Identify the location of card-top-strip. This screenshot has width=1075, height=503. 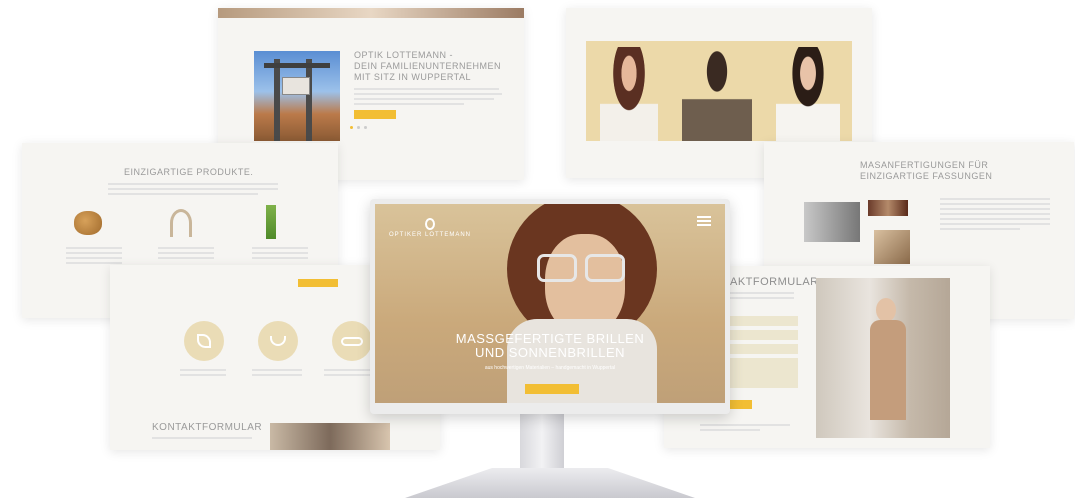
(371, 13).